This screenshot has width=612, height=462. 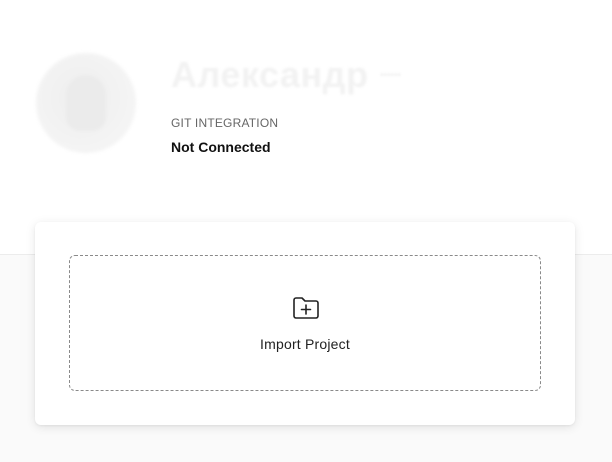 What do you see at coordinates (305, 344) in the screenshot?
I see `import-project-label: Import Project` at bounding box center [305, 344].